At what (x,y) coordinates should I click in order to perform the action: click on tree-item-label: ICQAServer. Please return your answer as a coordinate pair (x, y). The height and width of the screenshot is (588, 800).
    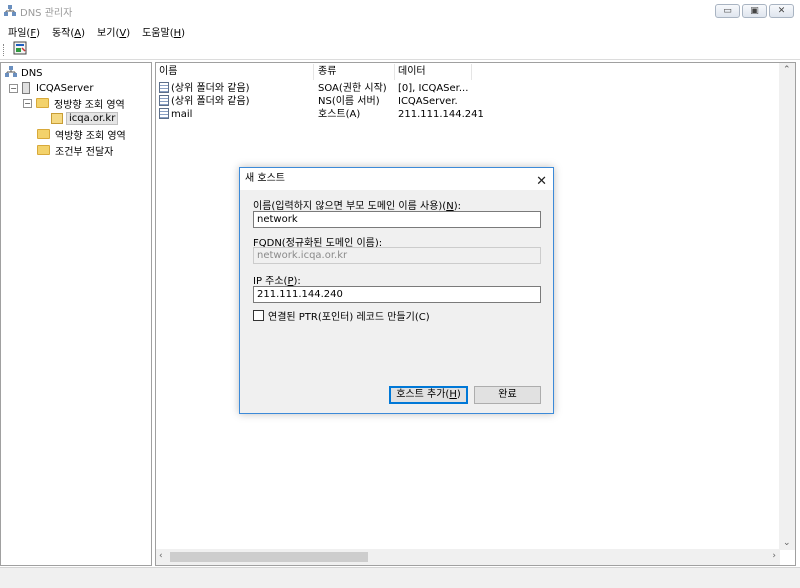
    Looking at the image, I should click on (65, 88).